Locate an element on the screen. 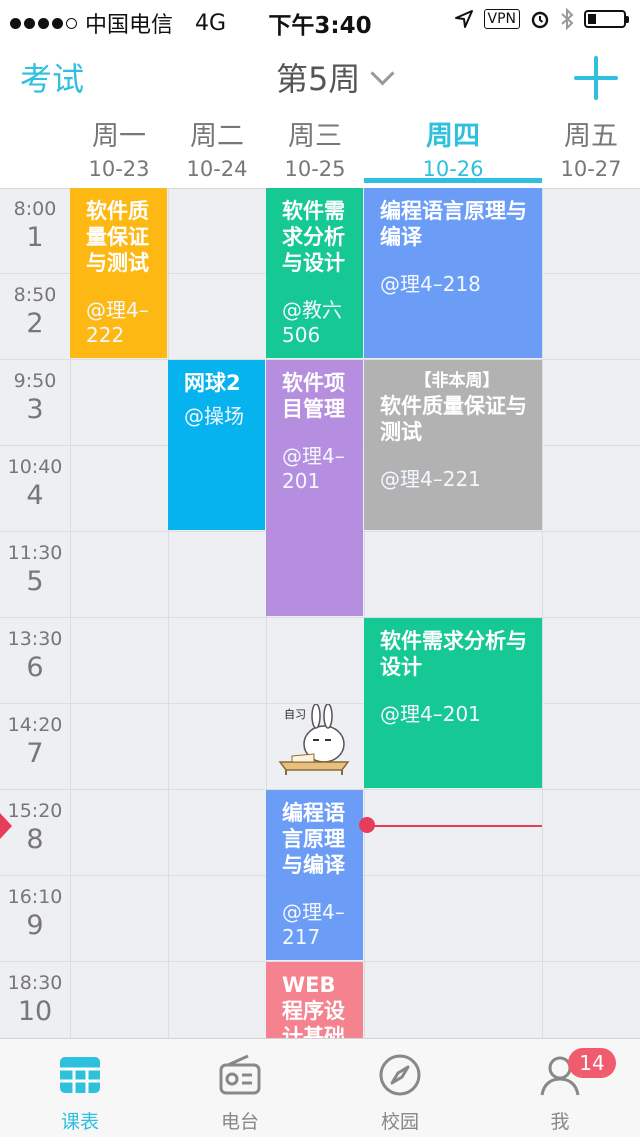 The width and height of the screenshot is (640, 1137). day-date: 10-27 is located at coordinates (591, 169).